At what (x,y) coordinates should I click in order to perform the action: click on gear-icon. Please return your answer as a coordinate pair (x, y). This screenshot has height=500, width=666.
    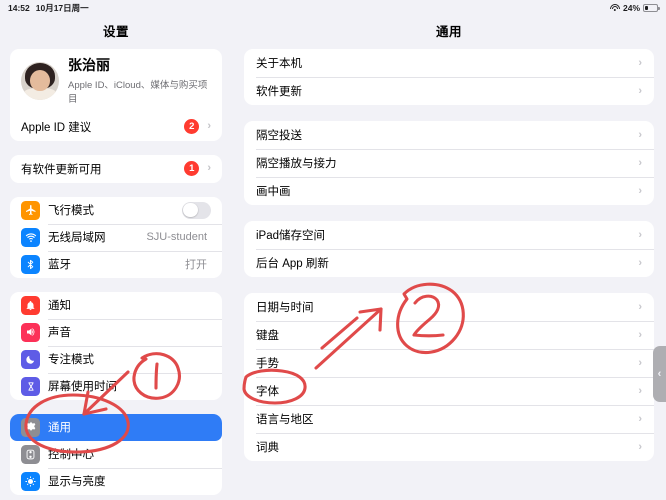
    Looking at the image, I should click on (30, 427).